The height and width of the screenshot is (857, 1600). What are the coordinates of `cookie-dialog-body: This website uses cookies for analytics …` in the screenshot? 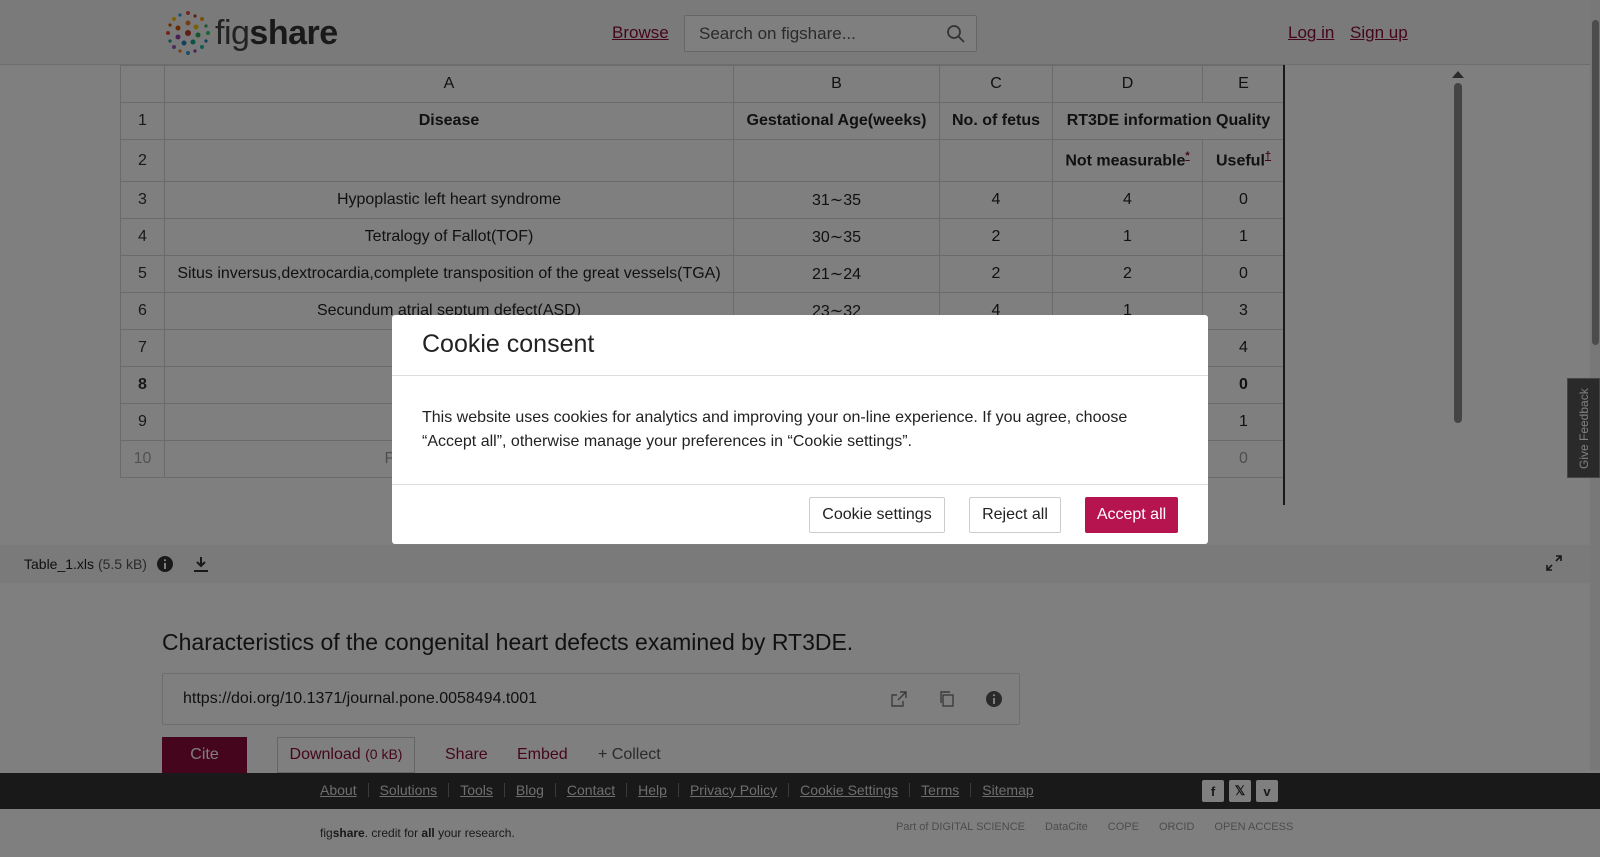 It's located at (775, 429).